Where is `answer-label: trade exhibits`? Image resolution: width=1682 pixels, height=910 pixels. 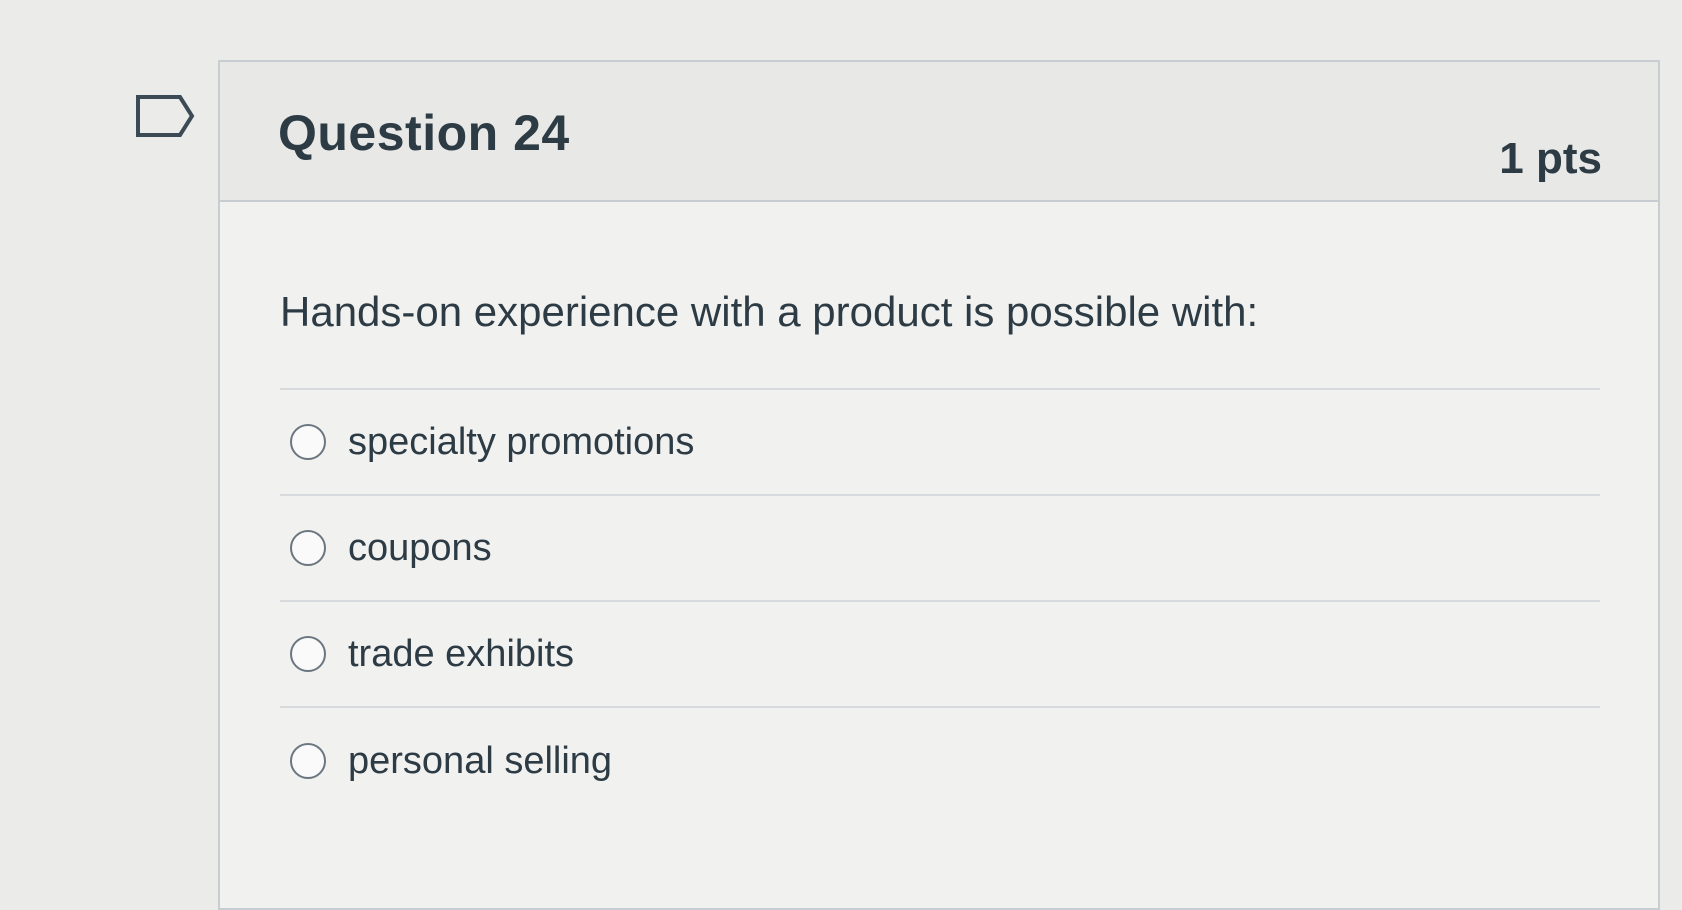 answer-label: trade exhibits is located at coordinates (461, 653).